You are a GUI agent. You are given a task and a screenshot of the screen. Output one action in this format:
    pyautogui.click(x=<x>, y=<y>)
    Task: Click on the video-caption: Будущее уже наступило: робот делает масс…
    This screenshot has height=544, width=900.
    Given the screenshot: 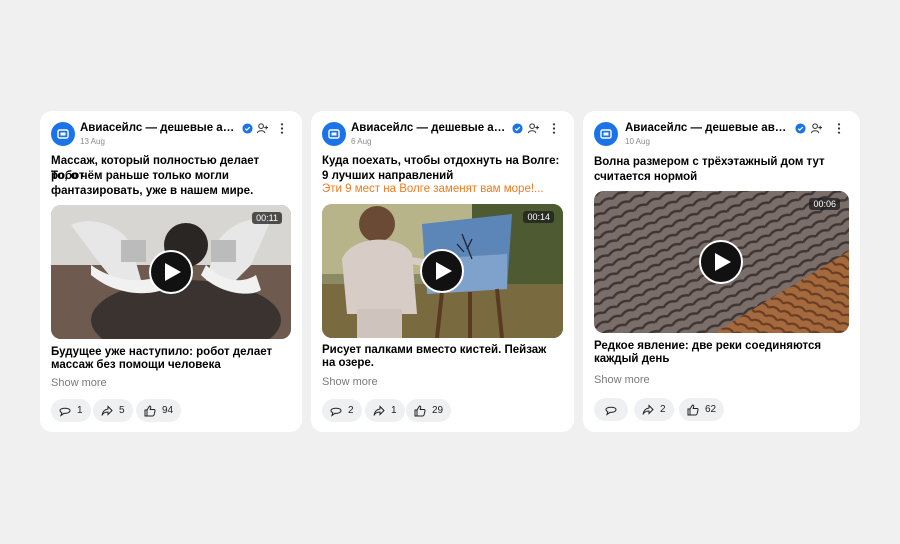 What is the action you would take?
    pyautogui.click(x=171, y=359)
    